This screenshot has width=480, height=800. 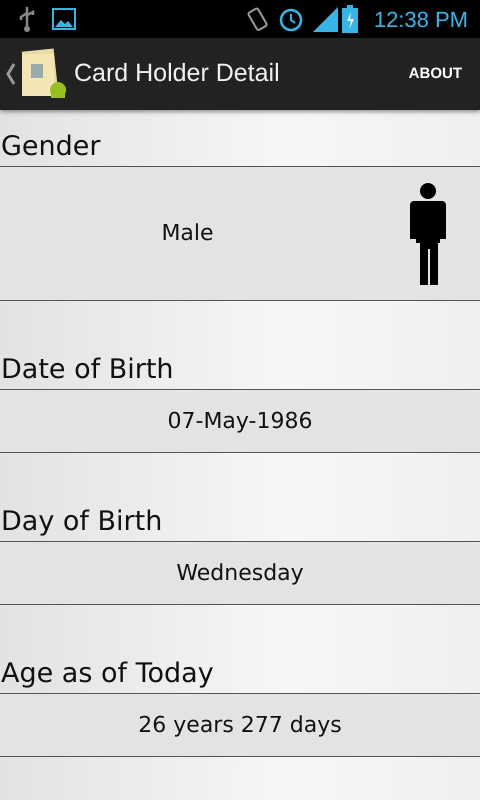 What do you see at coordinates (421, 20) in the screenshot?
I see `status-time: 12:38 PM` at bounding box center [421, 20].